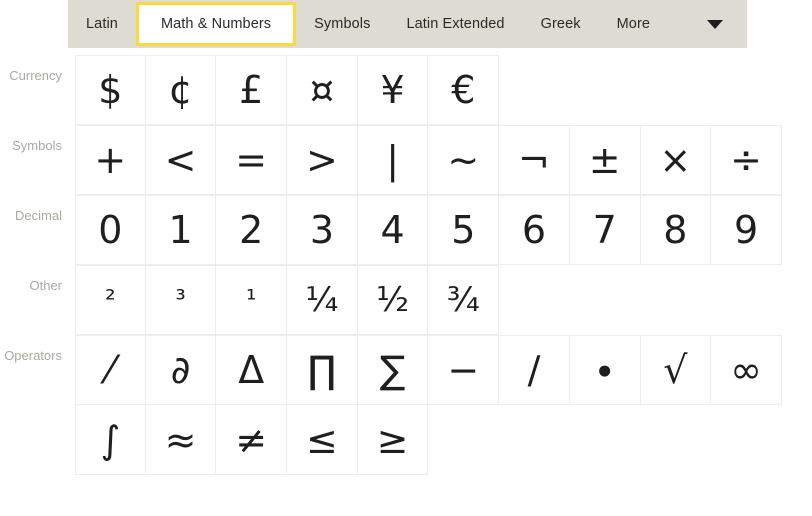 This screenshot has width=812, height=516. What do you see at coordinates (746, 230) in the screenshot?
I see `glyph-cell: 9` at bounding box center [746, 230].